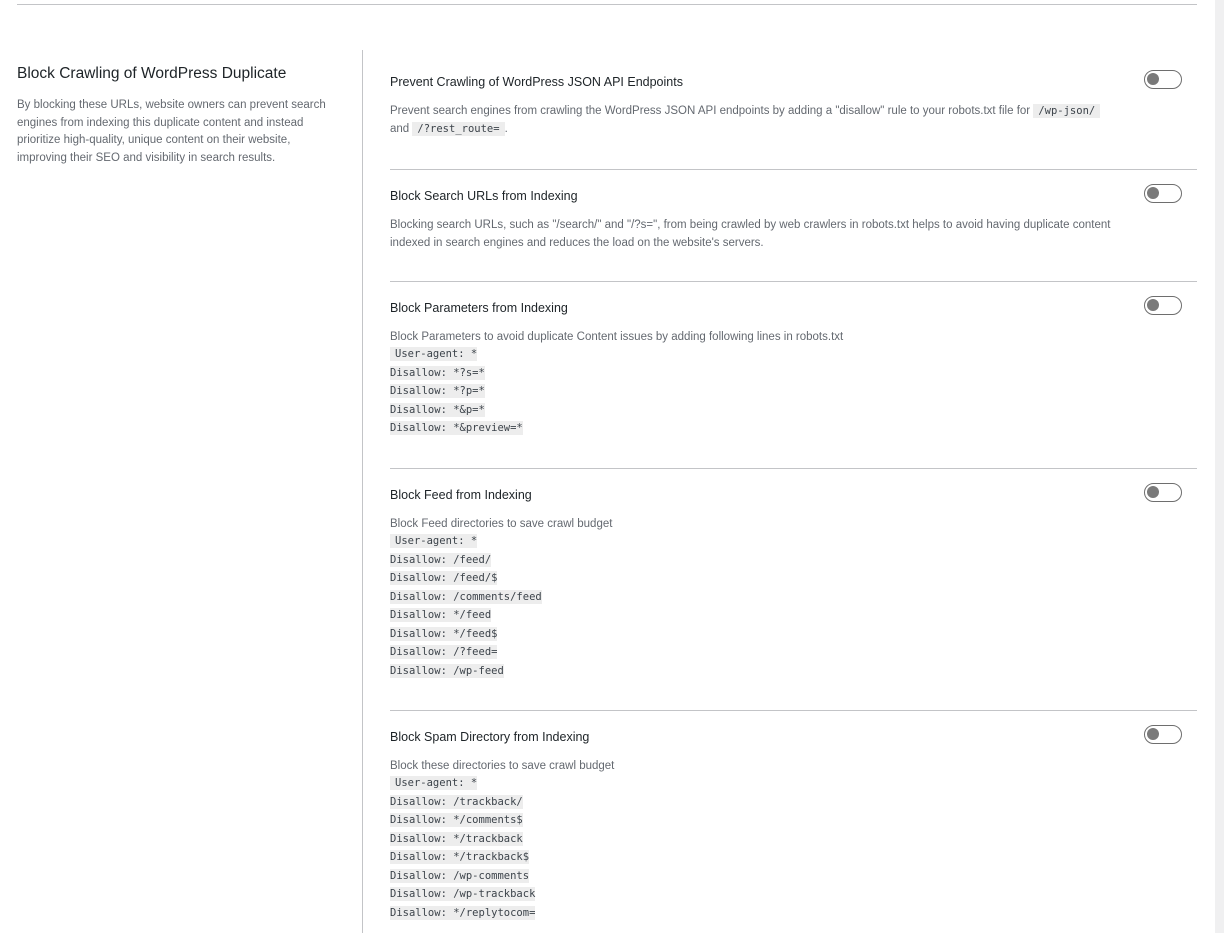  What do you see at coordinates (460, 857) in the screenshot?
I see `code-line: Disallow: */trackback$` at bounding box center [460, 857].